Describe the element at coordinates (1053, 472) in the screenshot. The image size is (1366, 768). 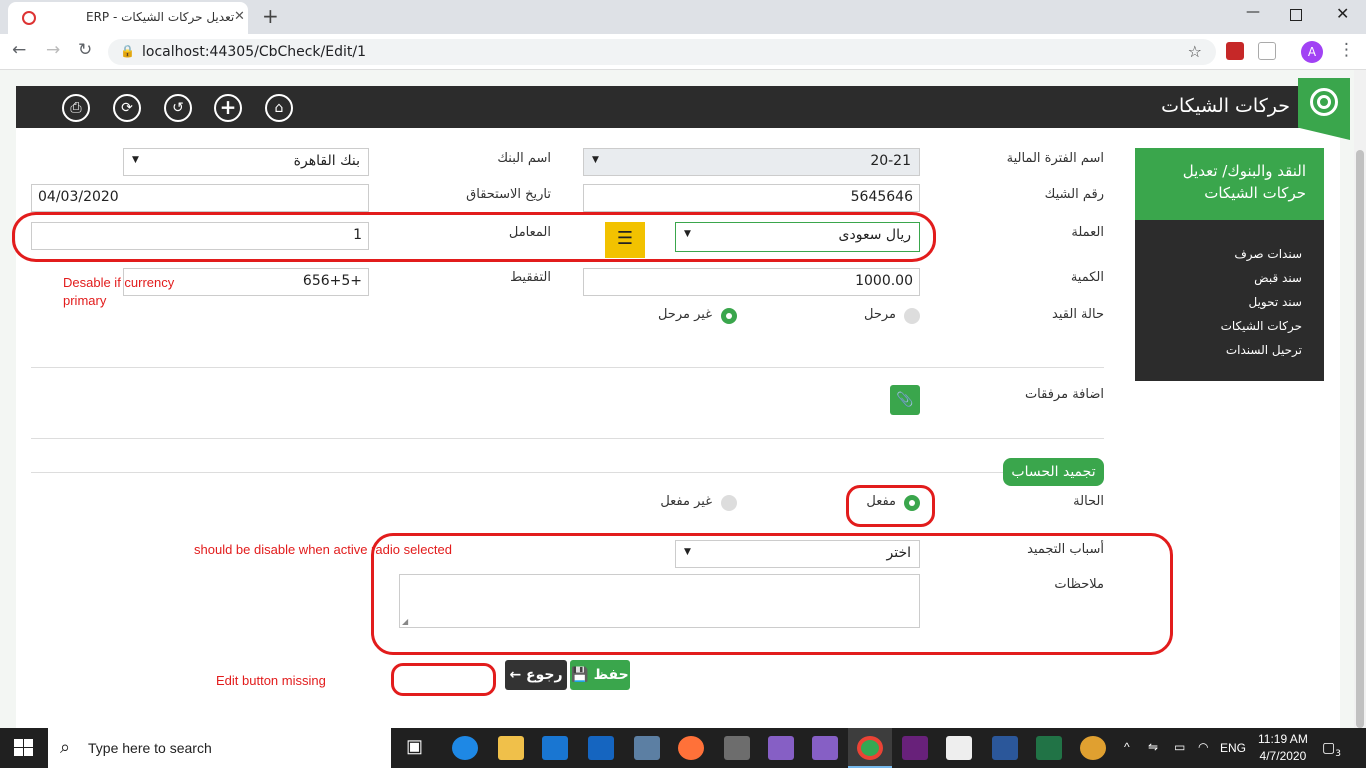
I see `freeze-section-title: تجميد الحساب` at that location.